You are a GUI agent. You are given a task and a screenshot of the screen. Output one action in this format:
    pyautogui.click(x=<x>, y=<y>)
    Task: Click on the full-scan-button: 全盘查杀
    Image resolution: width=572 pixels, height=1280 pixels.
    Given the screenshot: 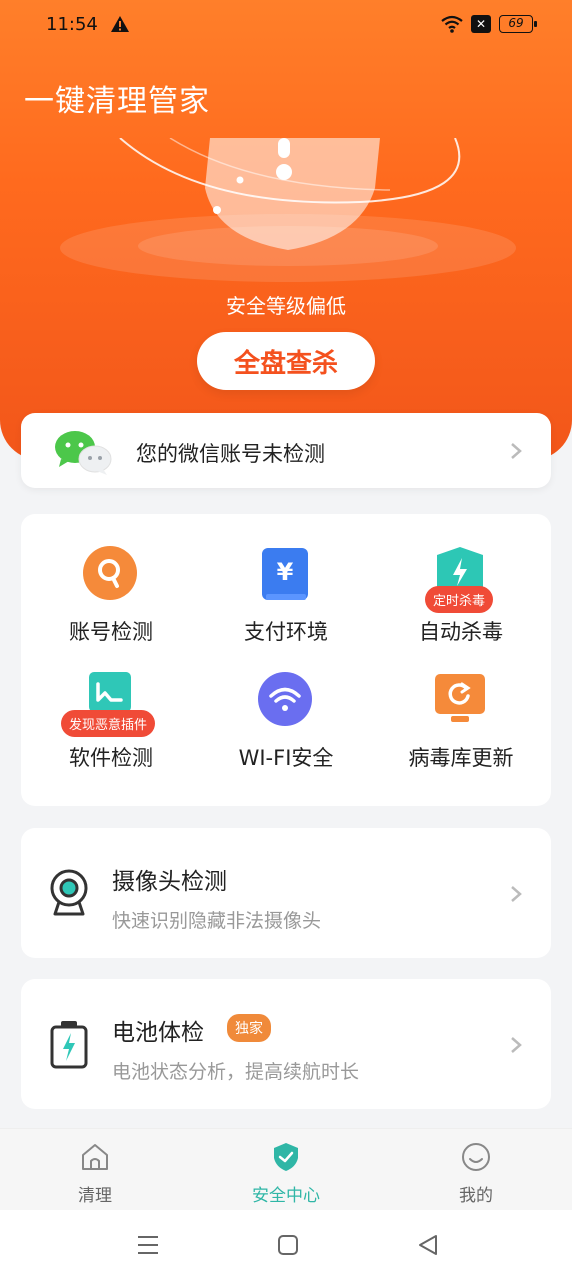 What is the action you would take?
    pyautogui.click(x=286, y=361)
    